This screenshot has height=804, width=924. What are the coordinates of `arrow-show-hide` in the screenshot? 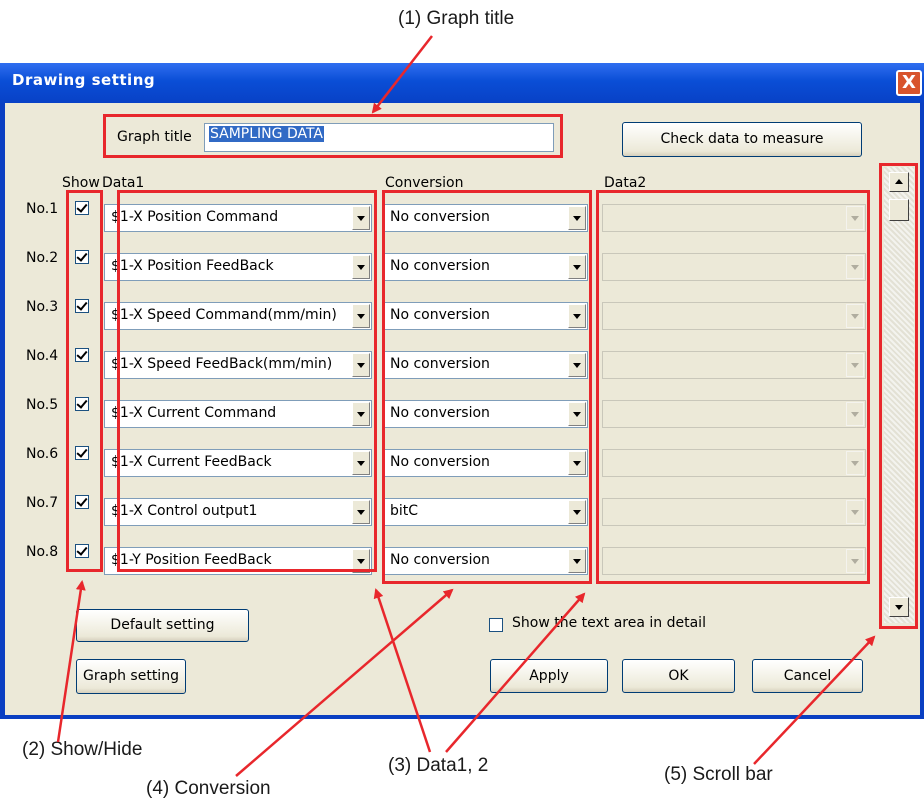 It's located at (71, 661).